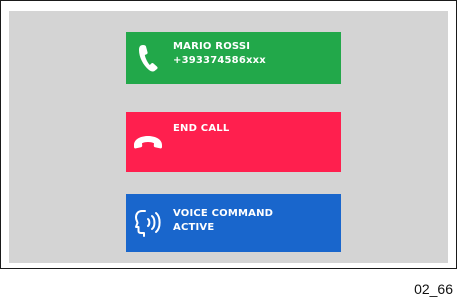  I want to click on caller-details: MARIO ROSSI +393374586xxx, so click(219, 54).